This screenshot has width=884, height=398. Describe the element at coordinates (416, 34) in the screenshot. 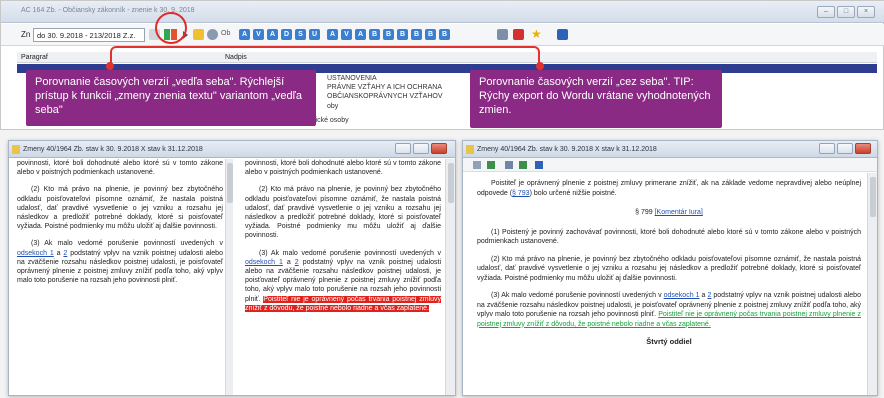

I see `toolbar-btn-b4: B` at that location.